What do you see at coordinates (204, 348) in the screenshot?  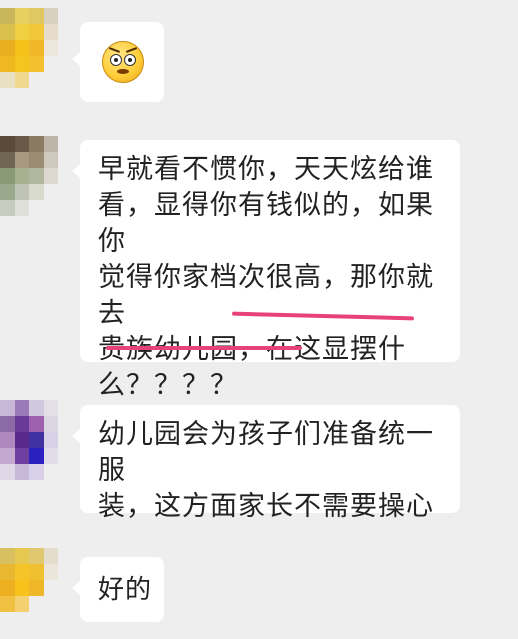 I see `highlight-underline` at bounding box center [204, 348].